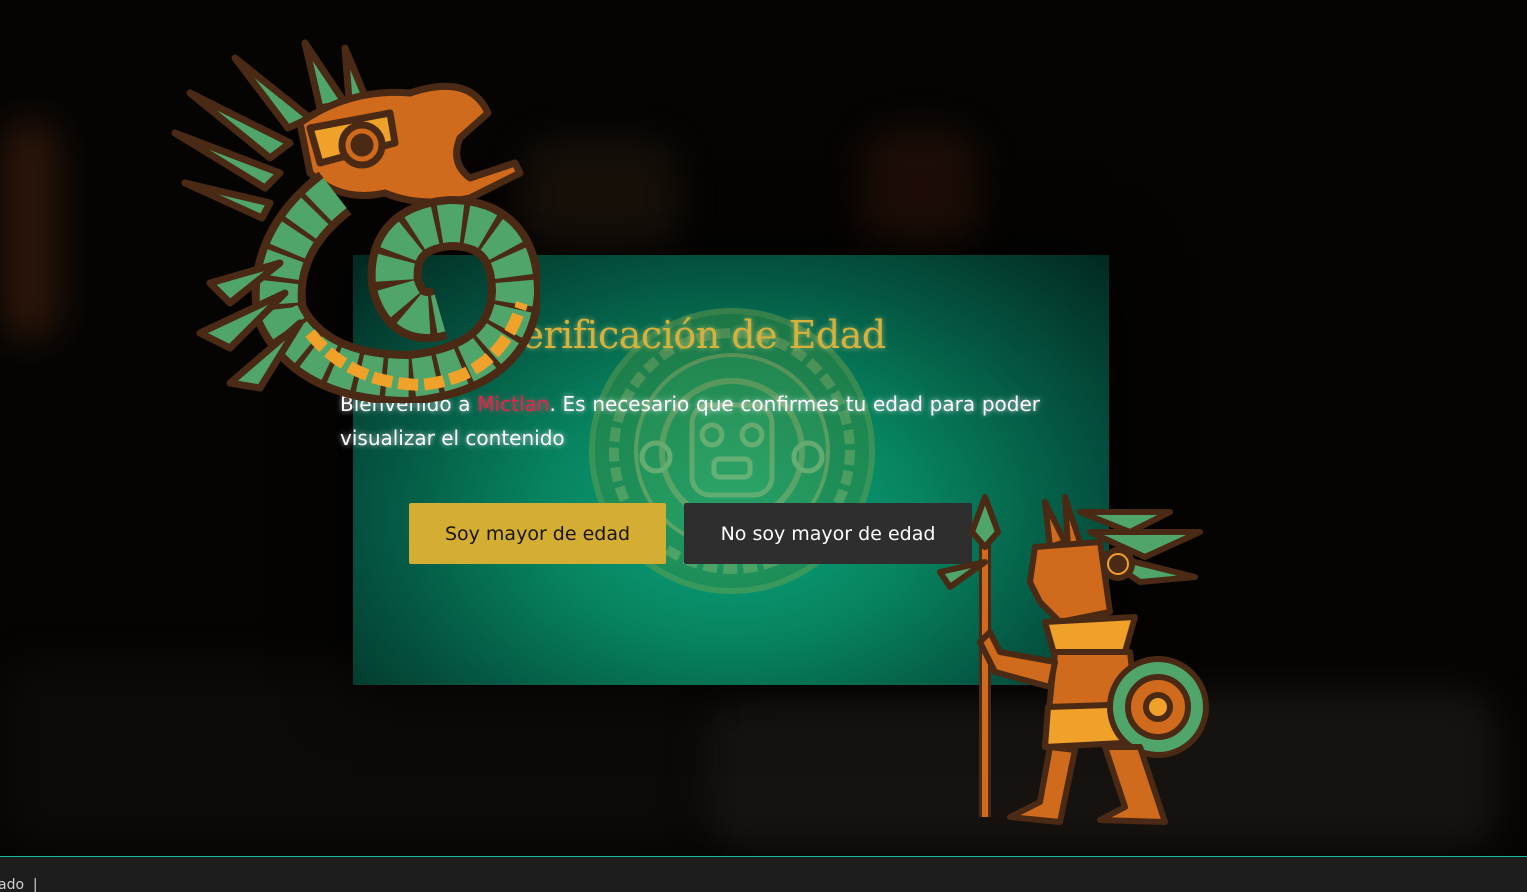 This screenshot has height=892, width=1527. Describe the element at coordinates (828, 533) in the screenshot. I see `deny-age-button: No soy mayor de edad` at that location.